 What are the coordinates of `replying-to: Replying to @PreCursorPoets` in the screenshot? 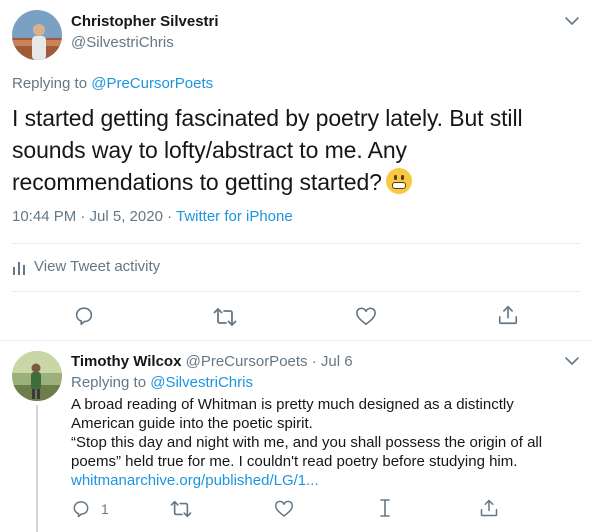 It's located at (112, 83).